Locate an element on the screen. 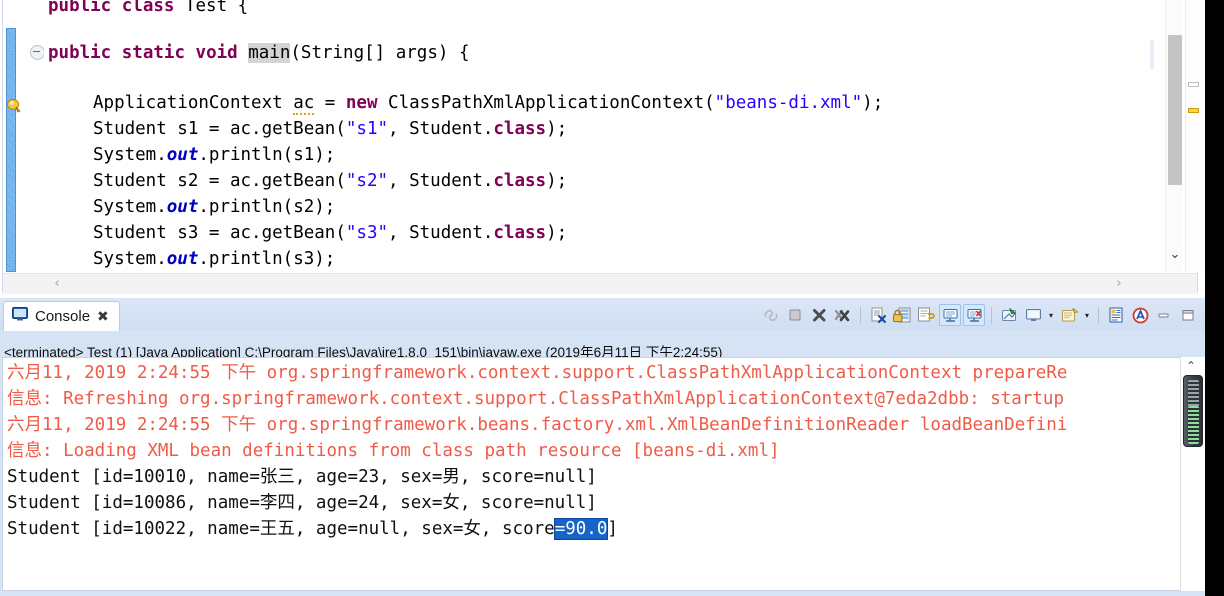 The width and height of the screenshot is (1224, 596). code-token: Student s2 = ac.getBean( is located at coordinates (219, 181).